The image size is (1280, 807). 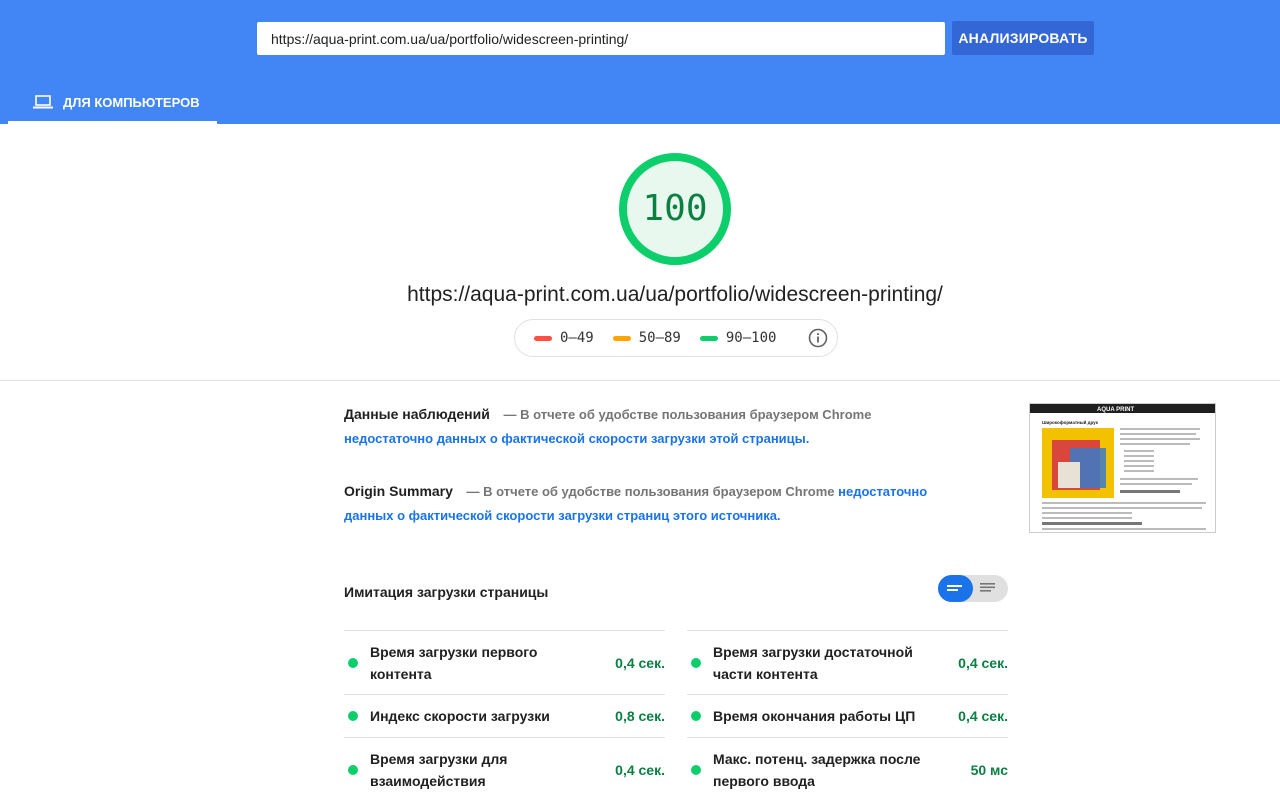 What do you see at coordinates (439, 769) in the screenshot?
I see `metric-label: Время загрузки для взаимодействия` at bounding box center [439, 769].